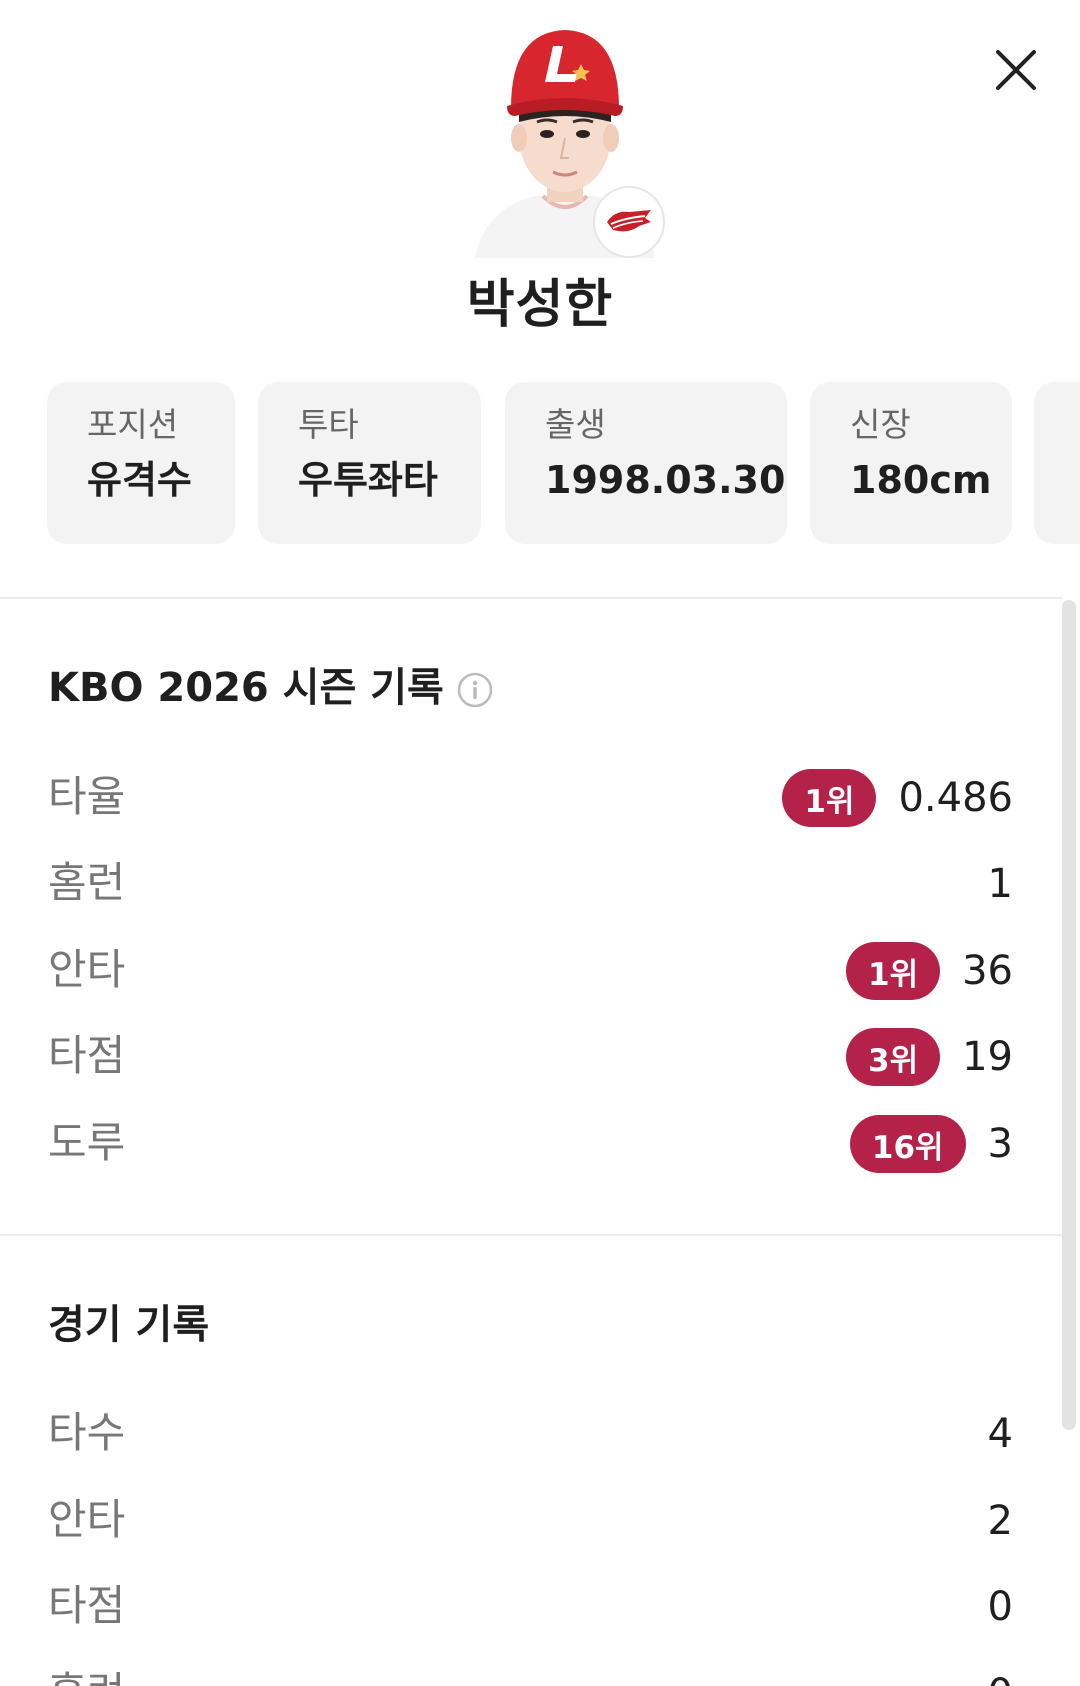 The height and width of the screenshot is (1686, 1080). I want to click on info-card-next-partial, so click(1057, 463).